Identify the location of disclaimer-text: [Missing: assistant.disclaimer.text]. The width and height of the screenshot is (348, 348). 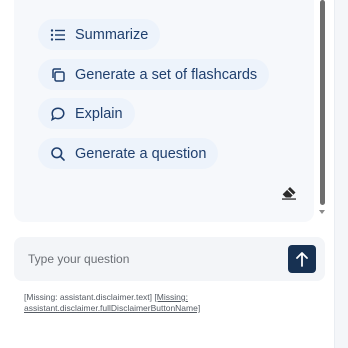
(88, 297).